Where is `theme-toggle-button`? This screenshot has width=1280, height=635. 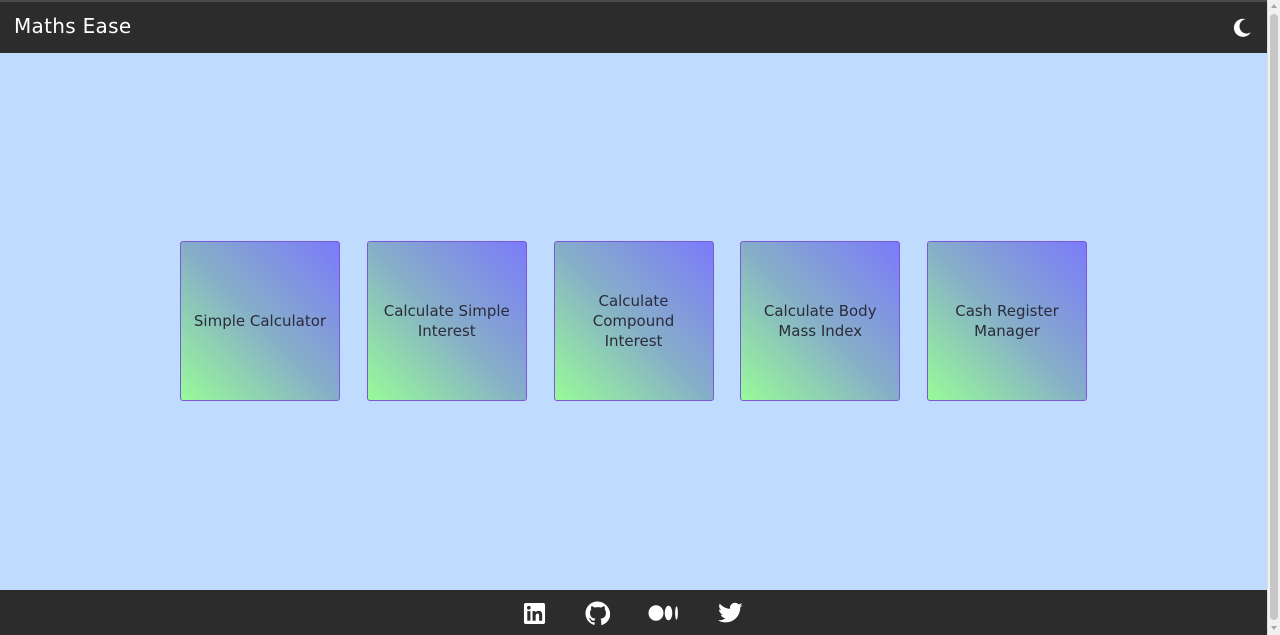 theme-toggle-button is located at coordinates (1242, 28).